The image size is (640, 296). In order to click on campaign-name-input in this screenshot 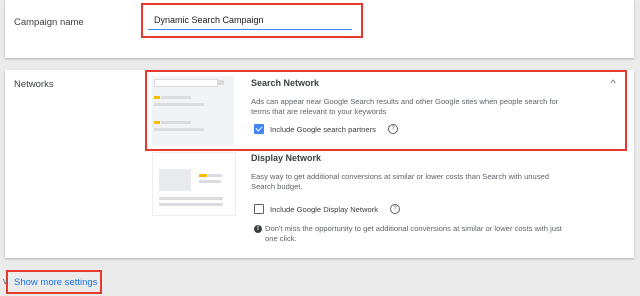, I will do `click(250, 20)`.